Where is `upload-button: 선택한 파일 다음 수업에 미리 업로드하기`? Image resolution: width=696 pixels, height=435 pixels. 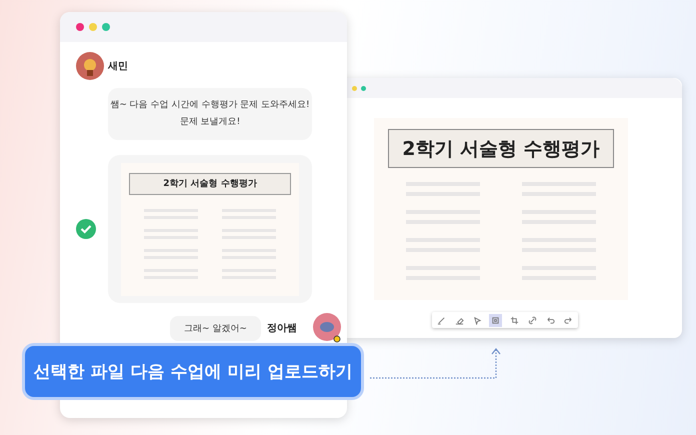
upload-button: 선택한 파일 다음 수업에 미리 업로드하기 is located at coordinates (193, 371).